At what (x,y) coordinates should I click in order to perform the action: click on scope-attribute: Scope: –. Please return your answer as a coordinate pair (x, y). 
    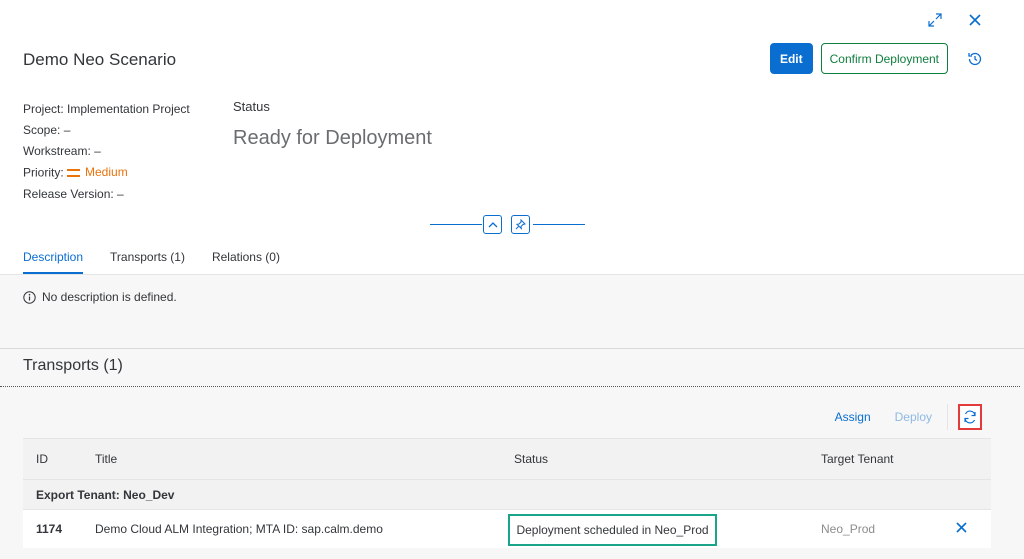
    Looking at the image, I should click on (47, 130).